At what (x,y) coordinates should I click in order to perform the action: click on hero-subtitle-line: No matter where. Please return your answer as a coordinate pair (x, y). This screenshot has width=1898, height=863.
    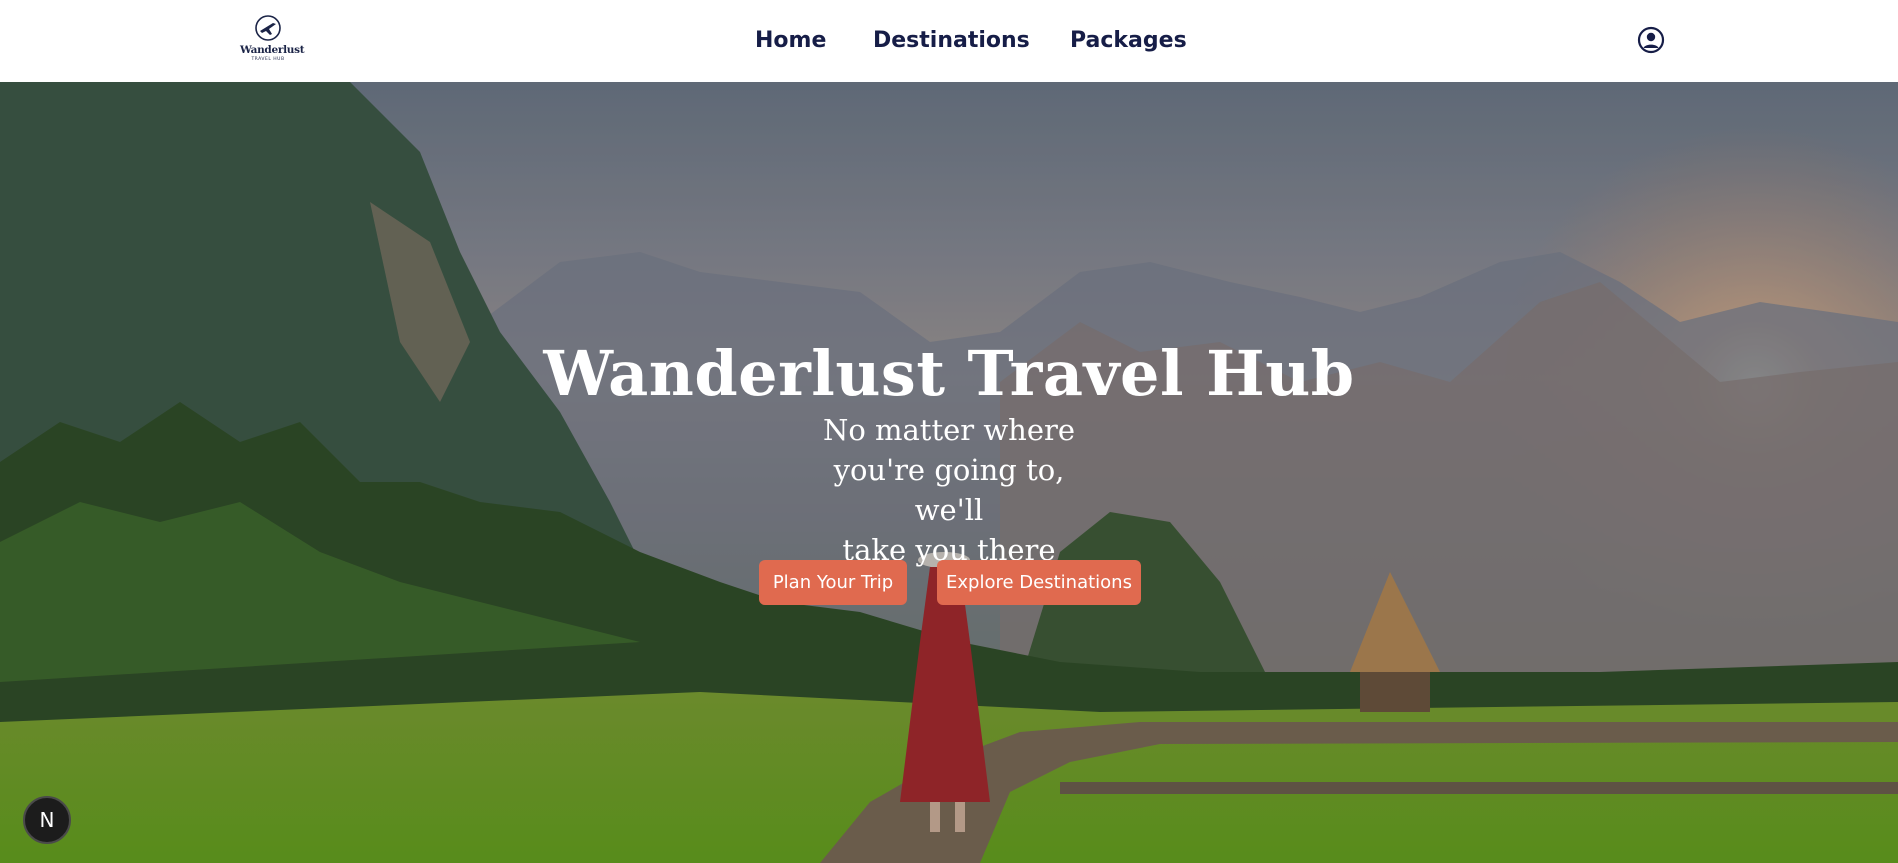
    Looking at the image, I should click on (949, 430).